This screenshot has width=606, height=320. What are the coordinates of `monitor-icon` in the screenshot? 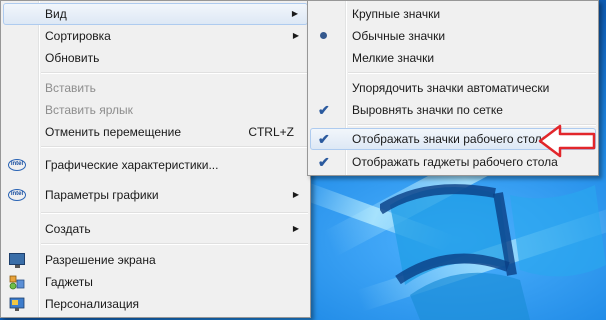 It's located at (17, 260).